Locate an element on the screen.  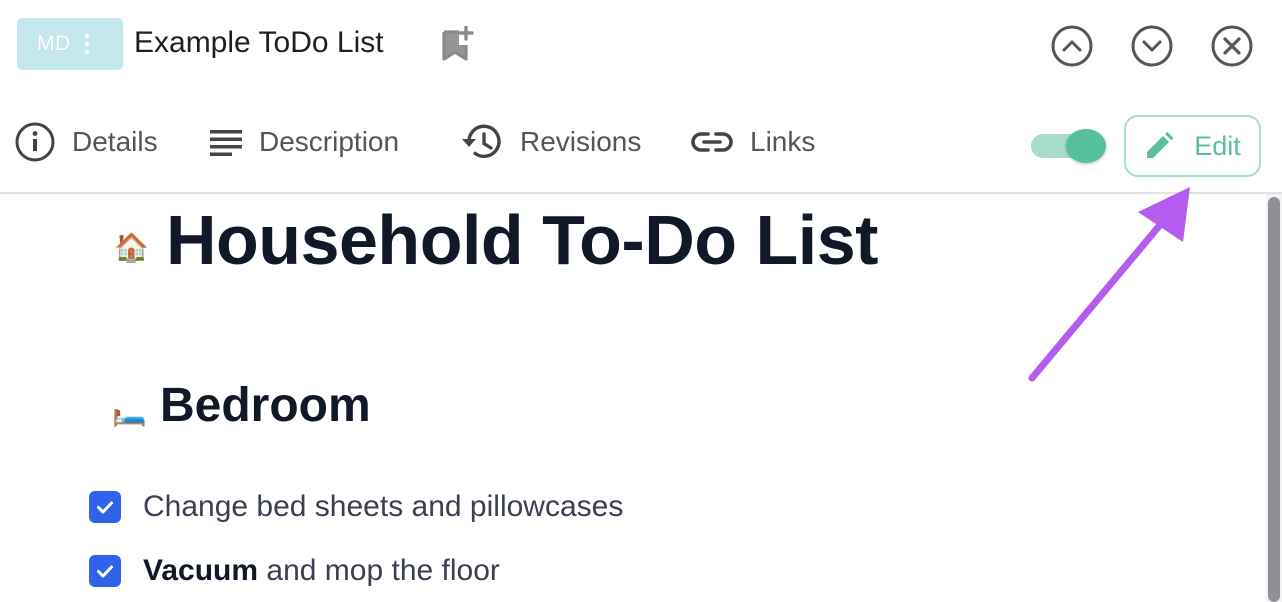
tab-details-label: Details is located at coordinates (115, 141).